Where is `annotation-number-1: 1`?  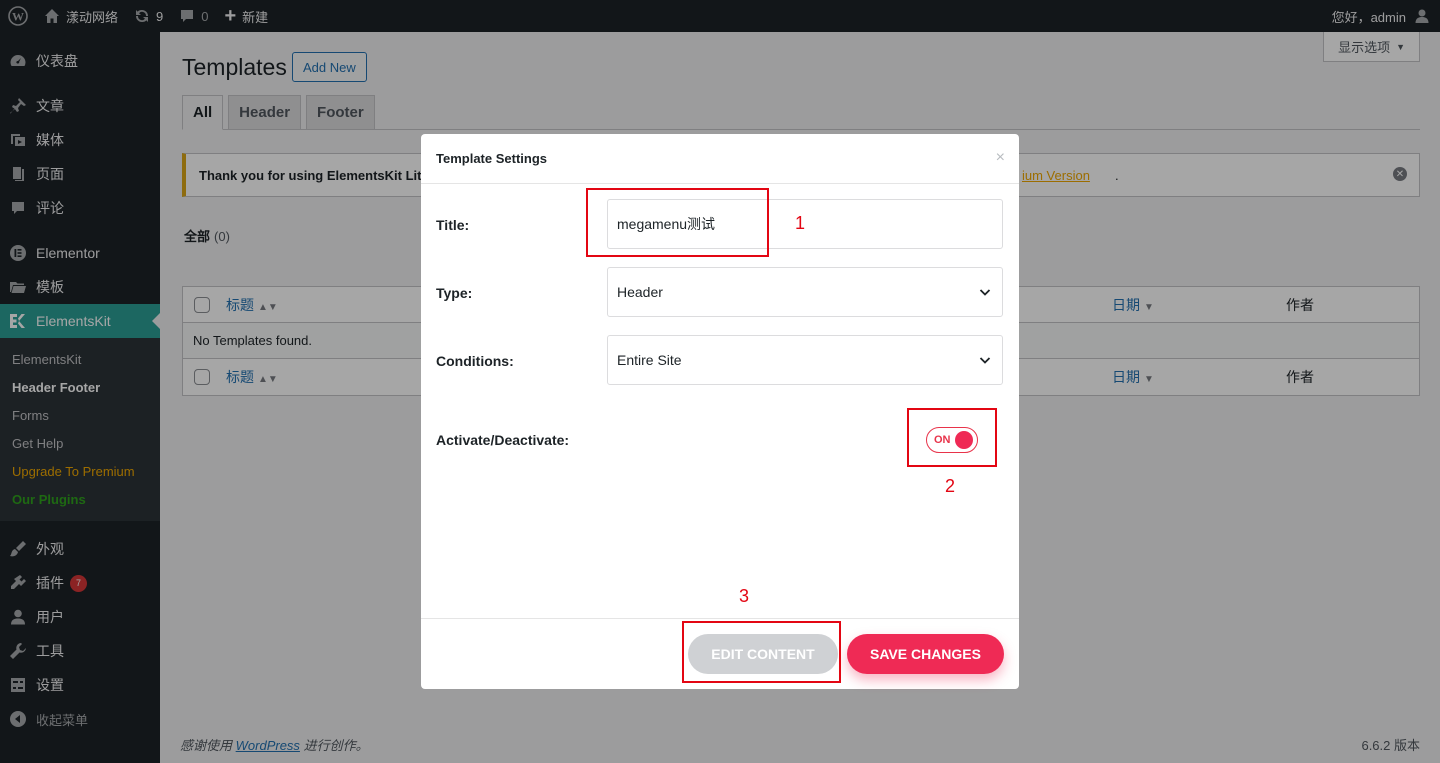
annotation-number-1: 1 is located at coordinates (800, 223).